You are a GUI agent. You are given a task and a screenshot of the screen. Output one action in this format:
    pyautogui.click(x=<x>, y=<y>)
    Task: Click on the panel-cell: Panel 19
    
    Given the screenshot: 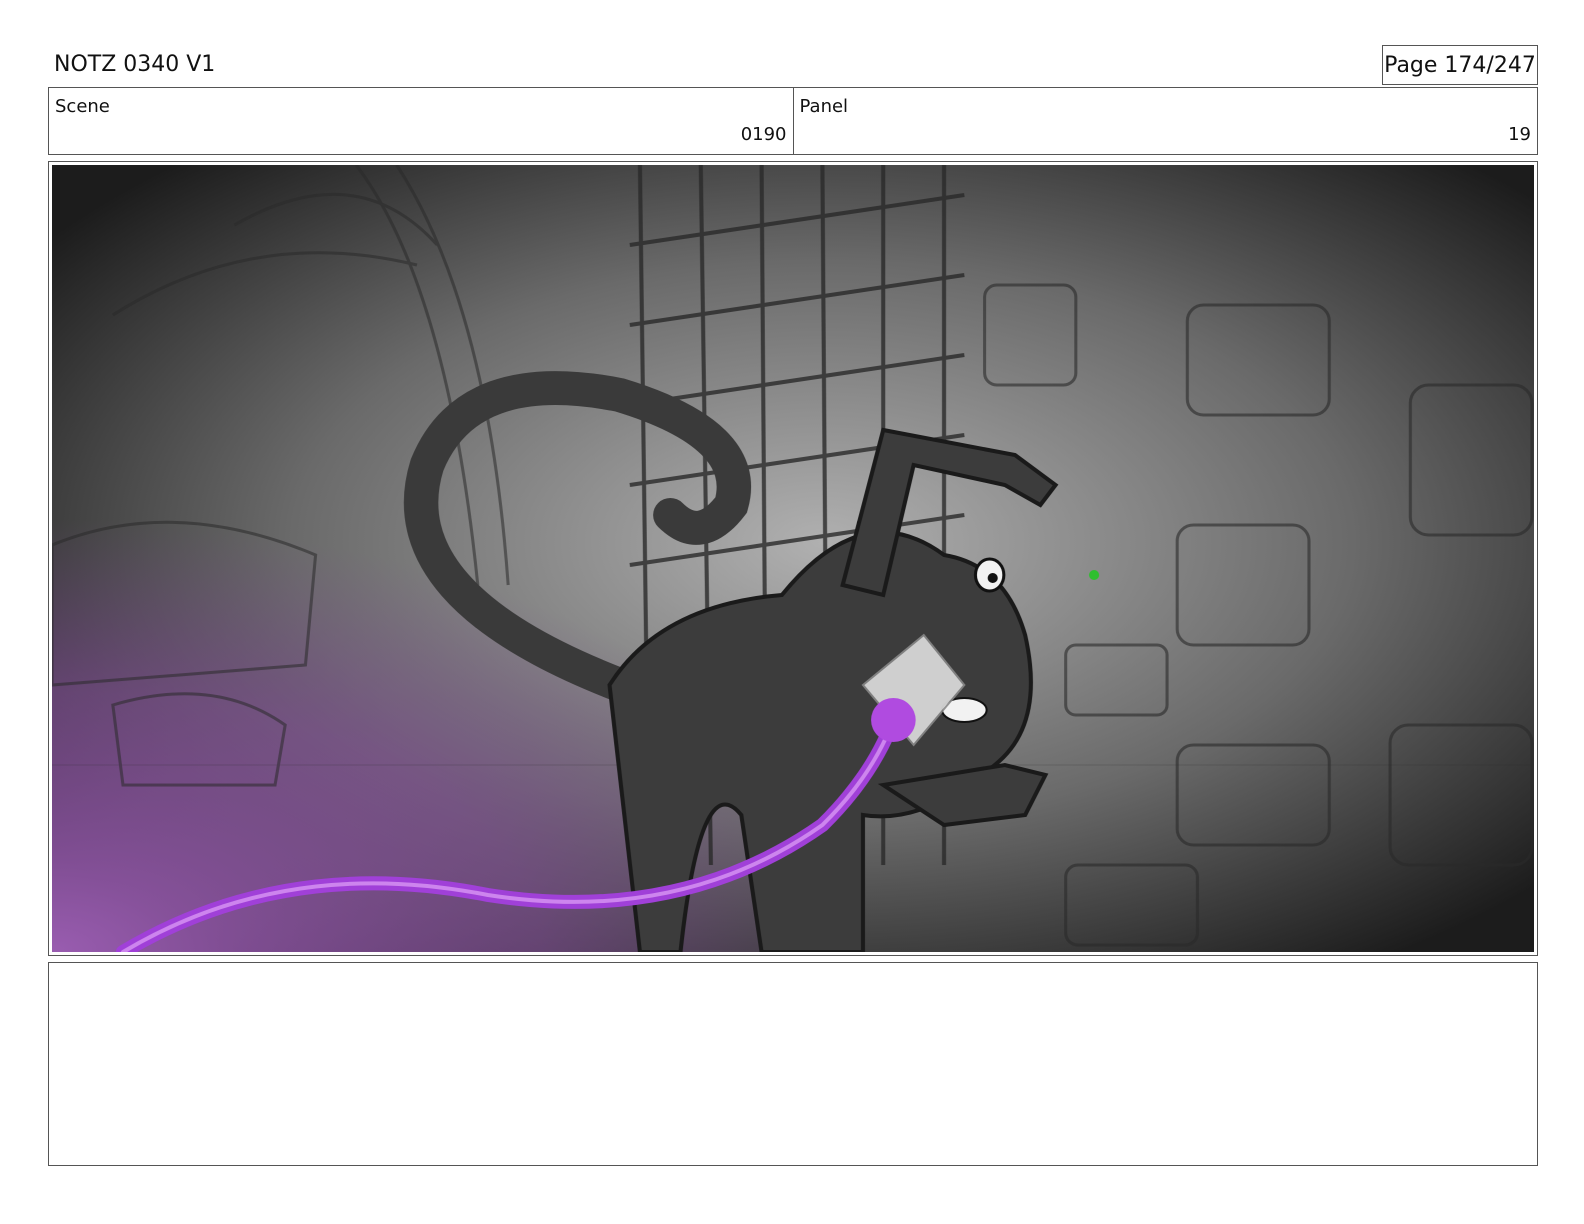 What is the action you would take?
    pyautogui.click(x=1165, y=121)
    